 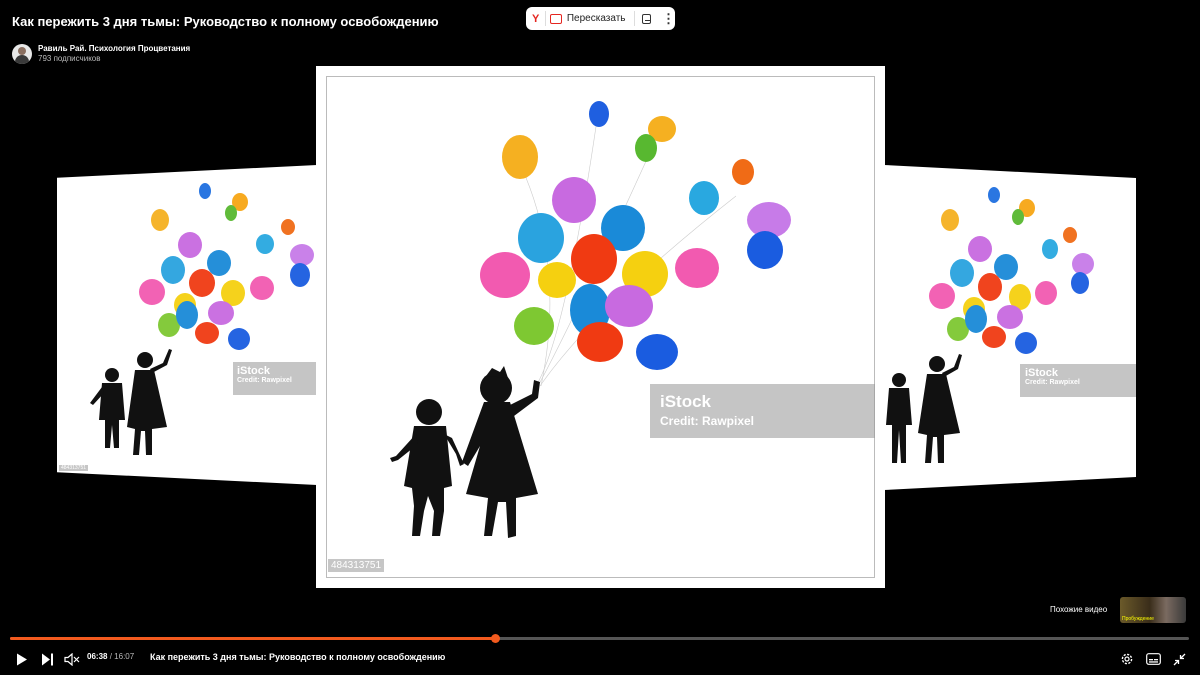 What do you see at coordinates (22, 54) in the screenshot?
I see `channel-avatar` at bounding box center [22, 54].